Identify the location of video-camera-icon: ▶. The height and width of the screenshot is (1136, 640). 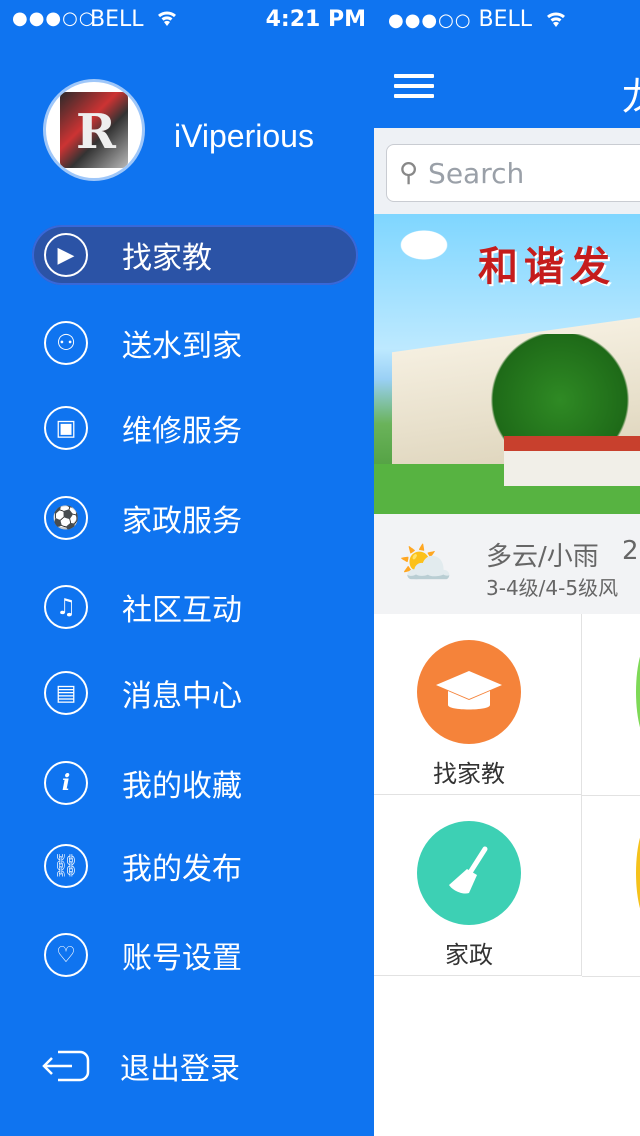
(66, 255).